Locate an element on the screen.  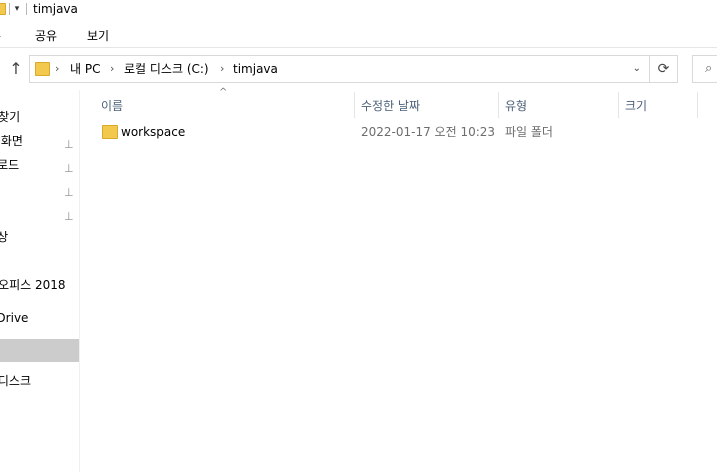
nav-item-videos: 동영상 is located at coordinates (27, 237).